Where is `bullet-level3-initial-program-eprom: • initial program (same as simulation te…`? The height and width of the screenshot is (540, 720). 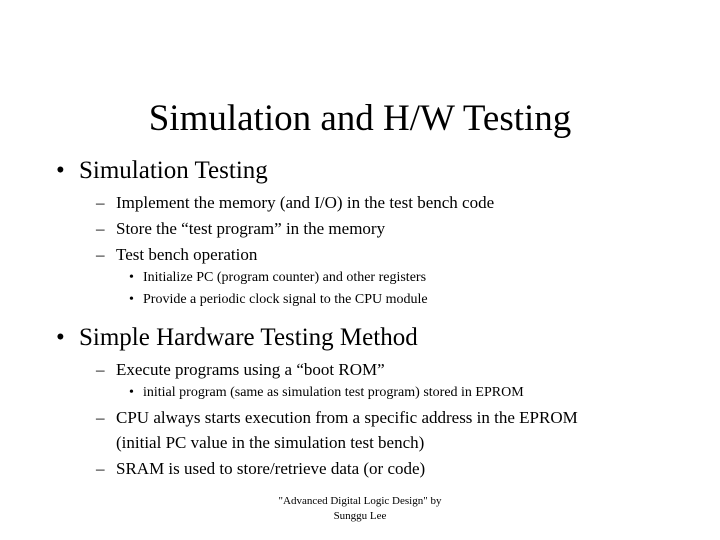
bullet-level3-initial-program-eprom: • initial program (same as simulation te… is located at coordinates (360, 393).